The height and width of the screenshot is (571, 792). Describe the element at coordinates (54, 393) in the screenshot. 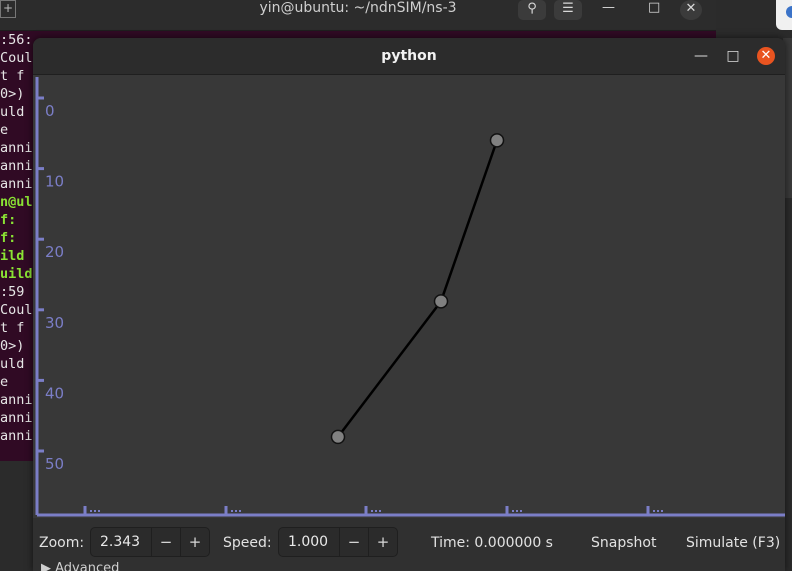

I see `y-tick-label: 40` at that location.